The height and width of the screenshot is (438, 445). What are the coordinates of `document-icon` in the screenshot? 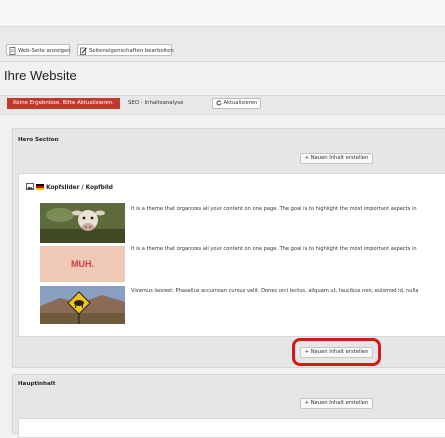 It's located at (12, 50).